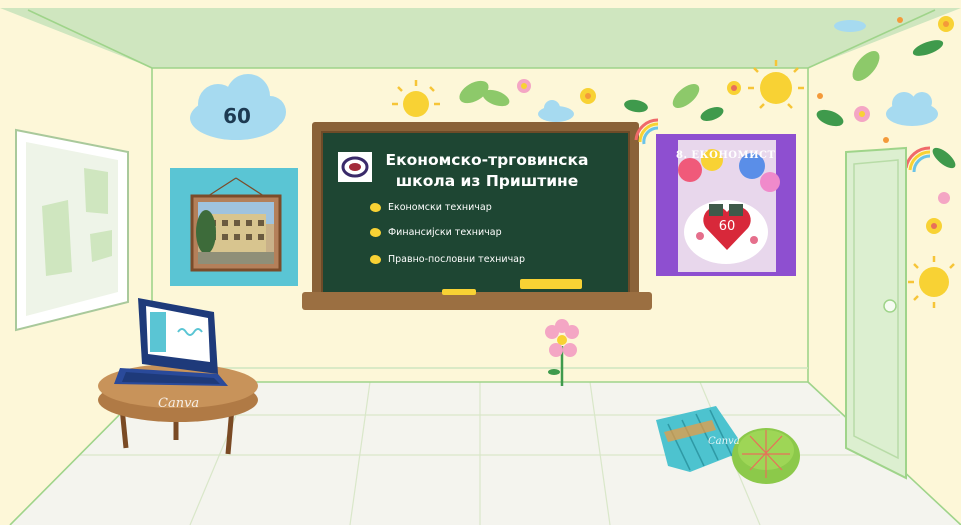 The width and height of the screenshot is (961, 525). What do you see at coordinates (766, 456) in the screenshot?
I see `floor-pouf` at bounding box center [766, 456].